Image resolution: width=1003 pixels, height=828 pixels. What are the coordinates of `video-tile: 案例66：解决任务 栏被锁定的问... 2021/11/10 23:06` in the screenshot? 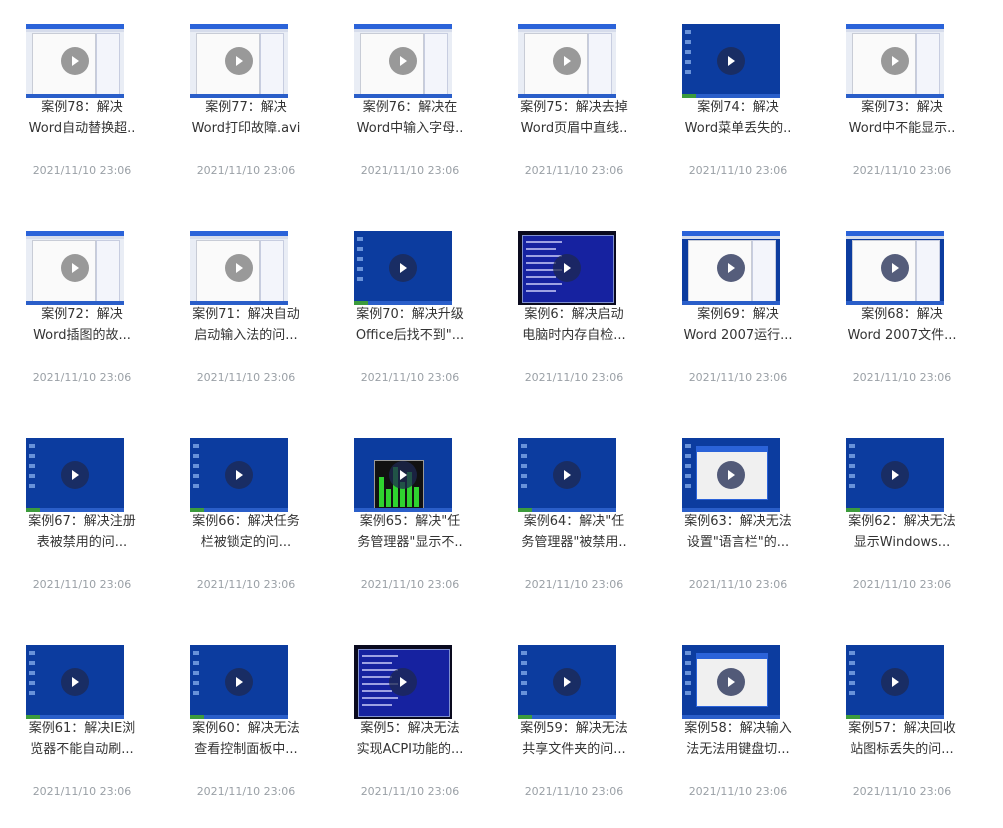 It's located at (246, 517).